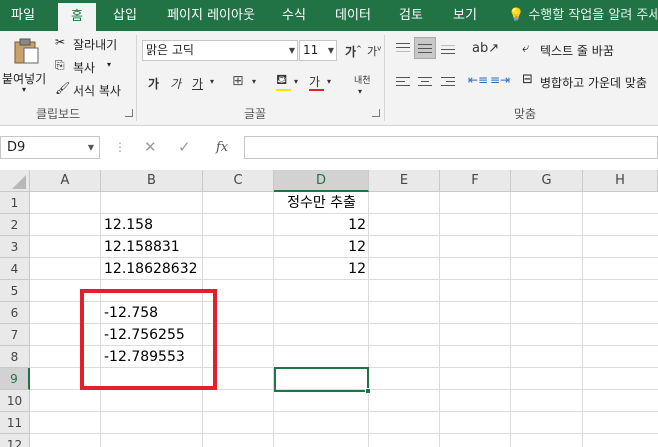 The height and width of the screenshot is (447, 658). Describe the element at coordinates (220, 50) in the screenshot. I see `font-name-select: 맑은 고딕 ▼` at that location.